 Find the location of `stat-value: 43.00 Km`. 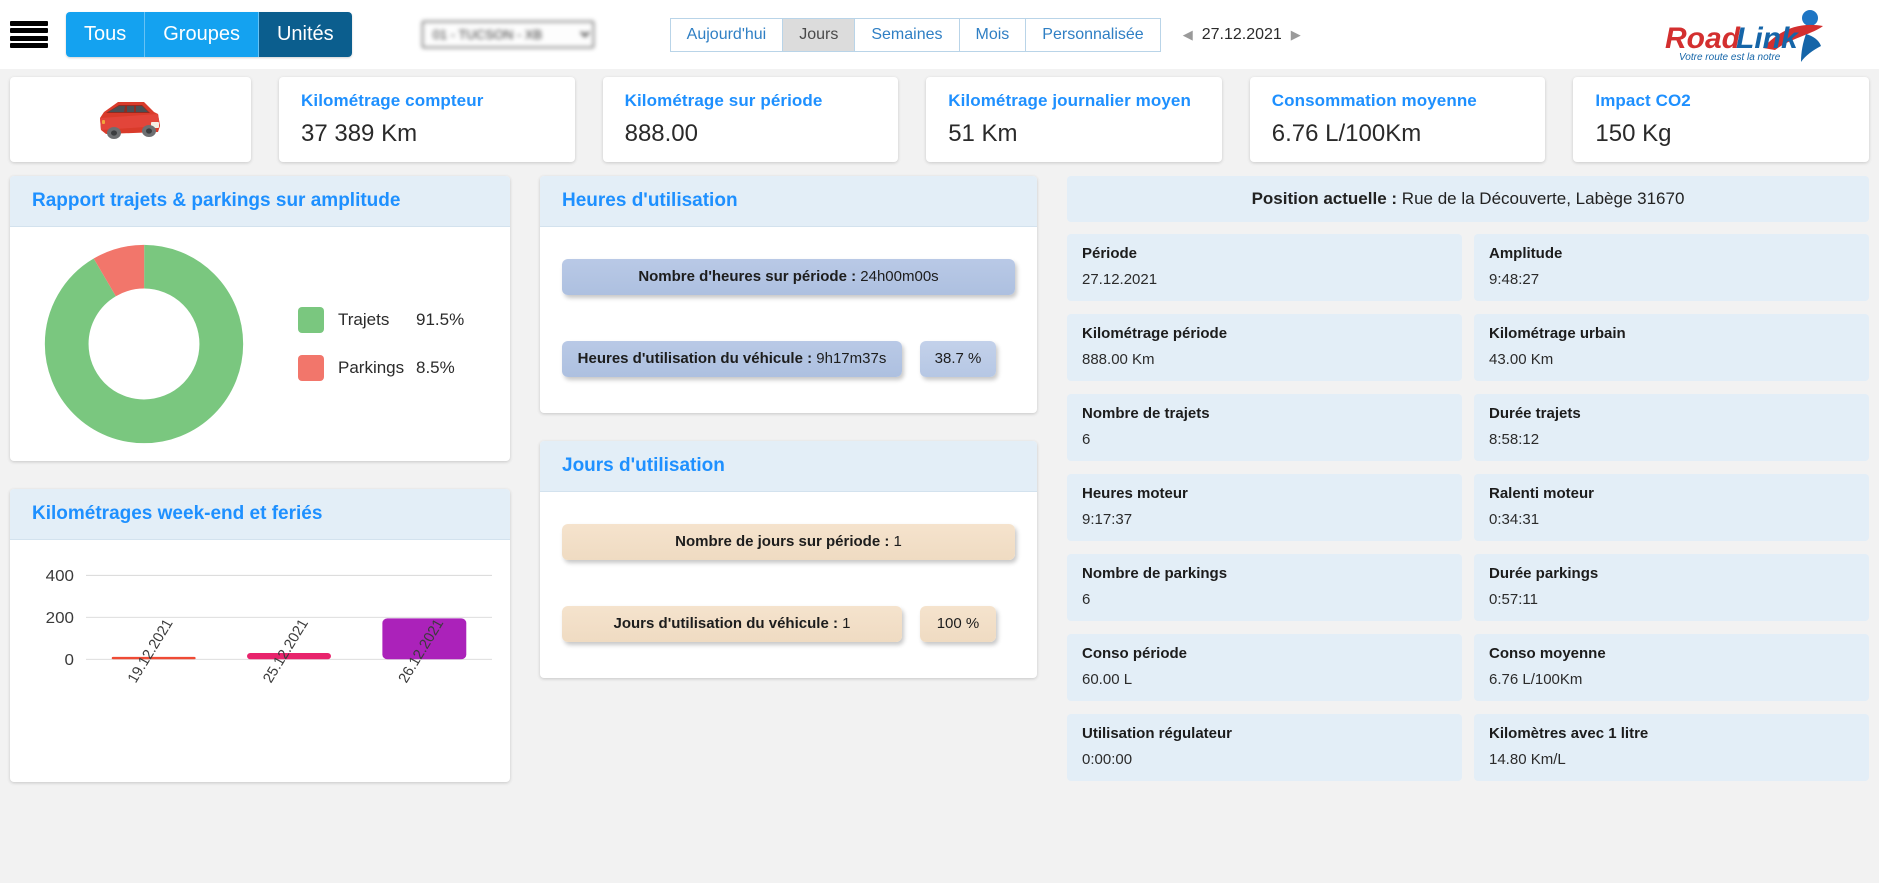

stat-value: 43.00 Km is located at coordinates (1521, 359).